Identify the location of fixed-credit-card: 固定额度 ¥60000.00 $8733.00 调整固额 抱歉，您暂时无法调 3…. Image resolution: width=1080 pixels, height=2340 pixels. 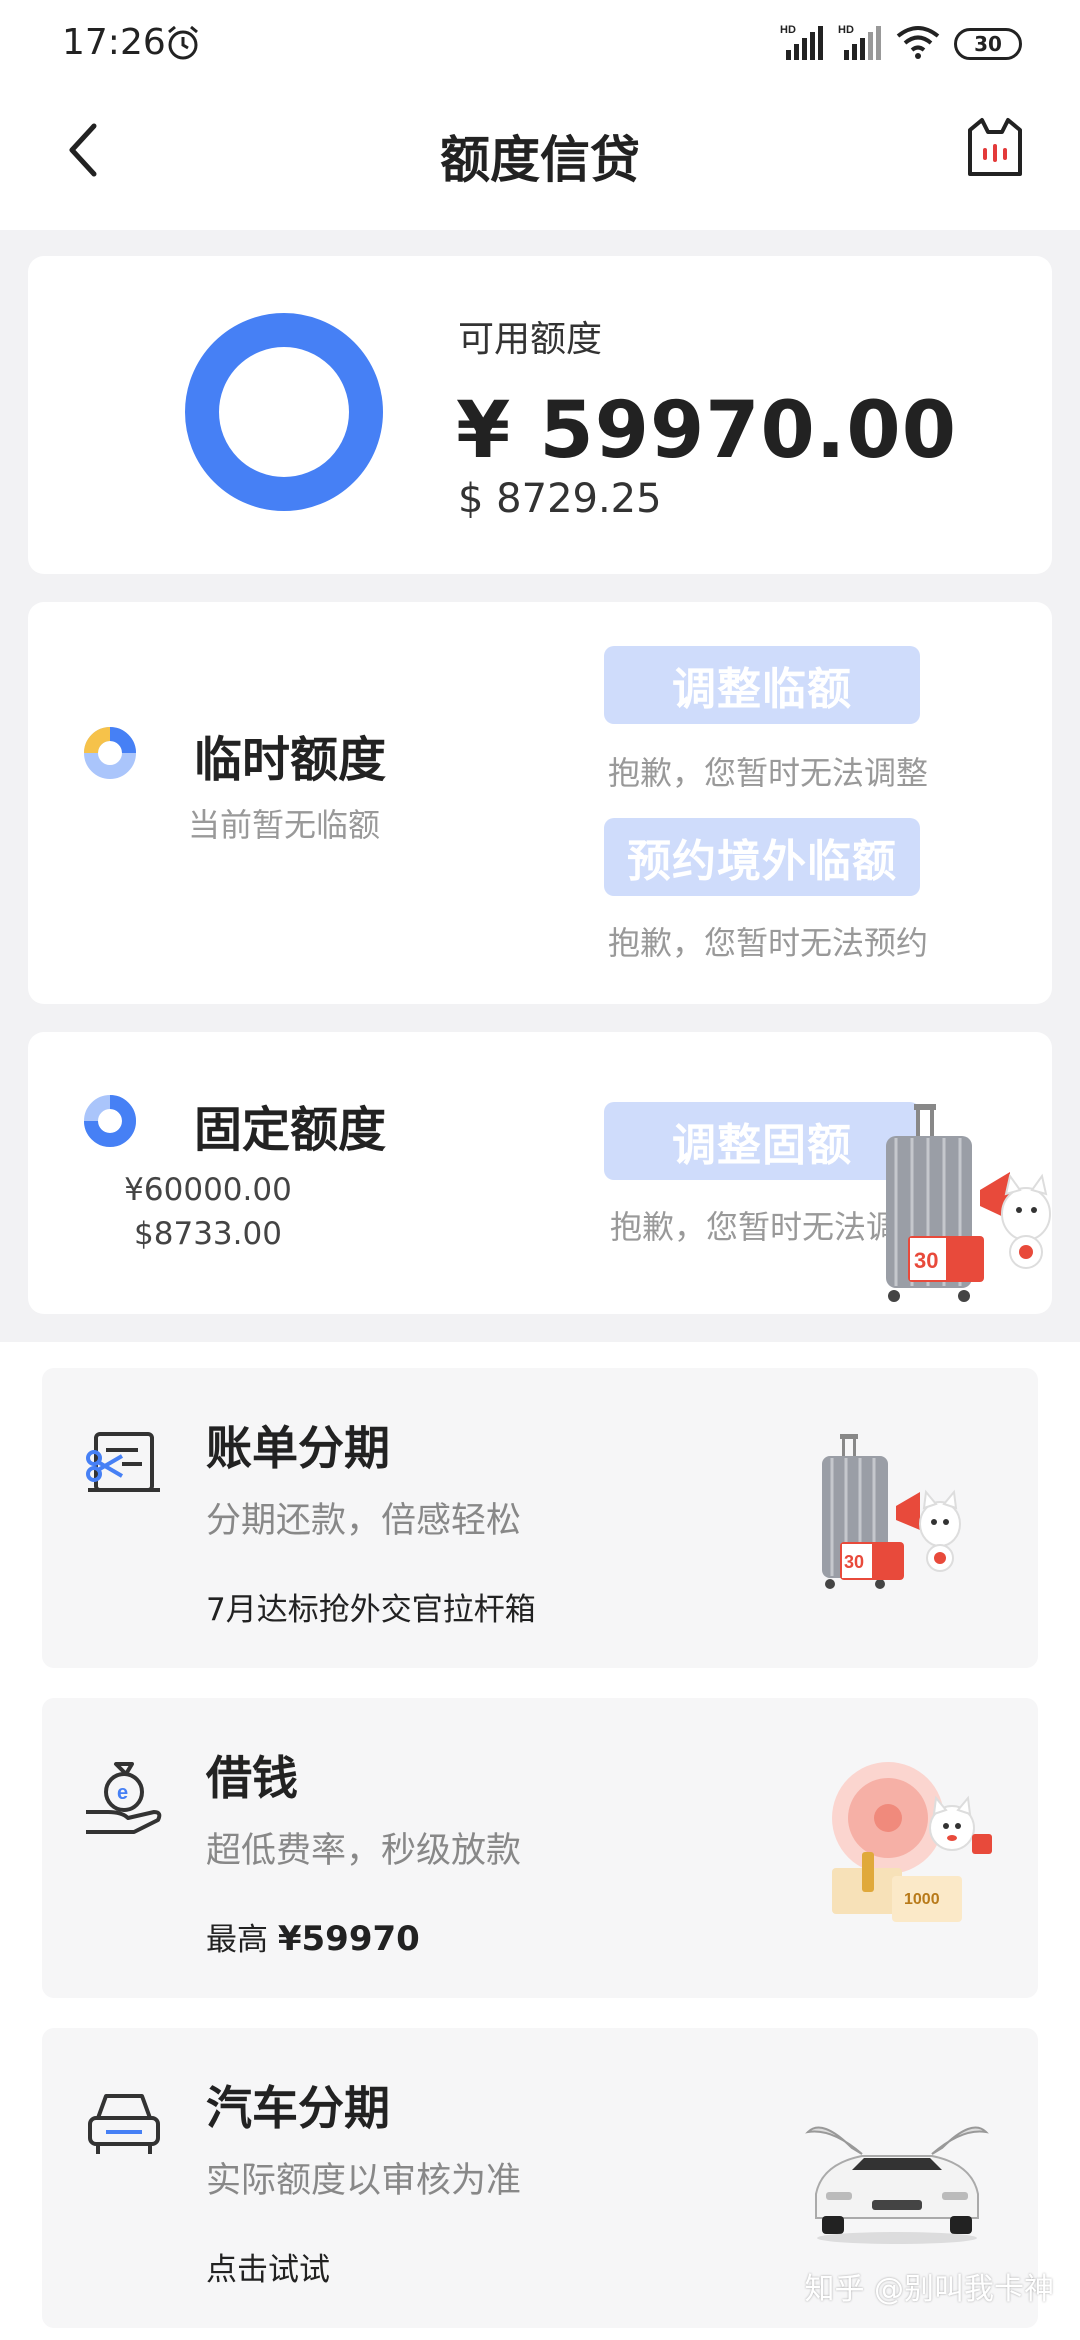
(540, 1173).